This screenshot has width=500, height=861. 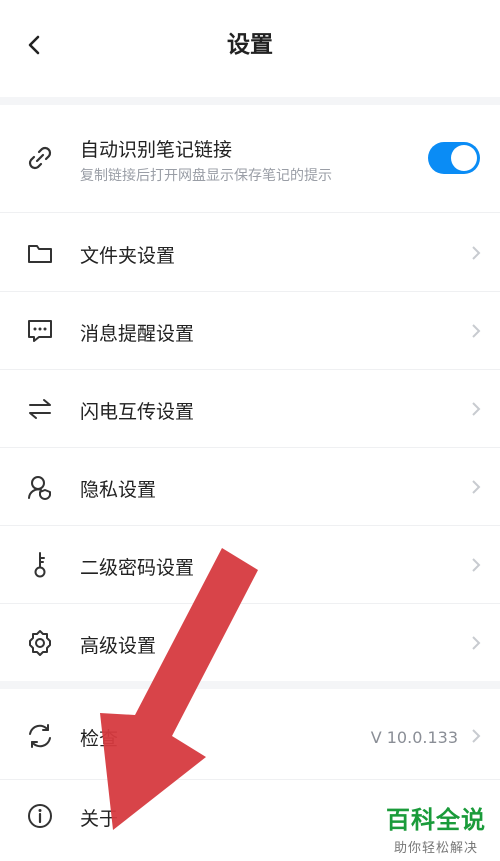 I want to click on settings-item-label: 高级设置, so click(x=118, y=646).